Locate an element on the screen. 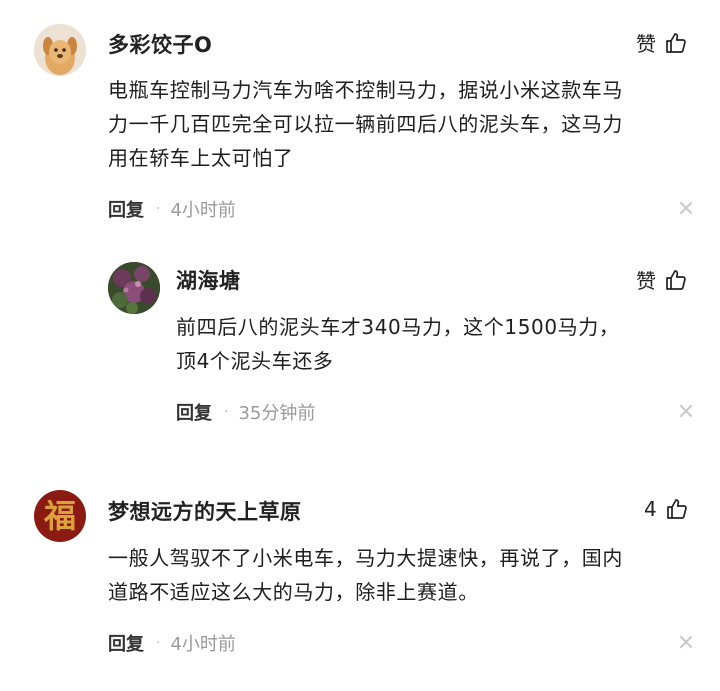 This screenshot has height=691, width=720. flower-photo-avatar-icon is located at coordinates (134, 288).